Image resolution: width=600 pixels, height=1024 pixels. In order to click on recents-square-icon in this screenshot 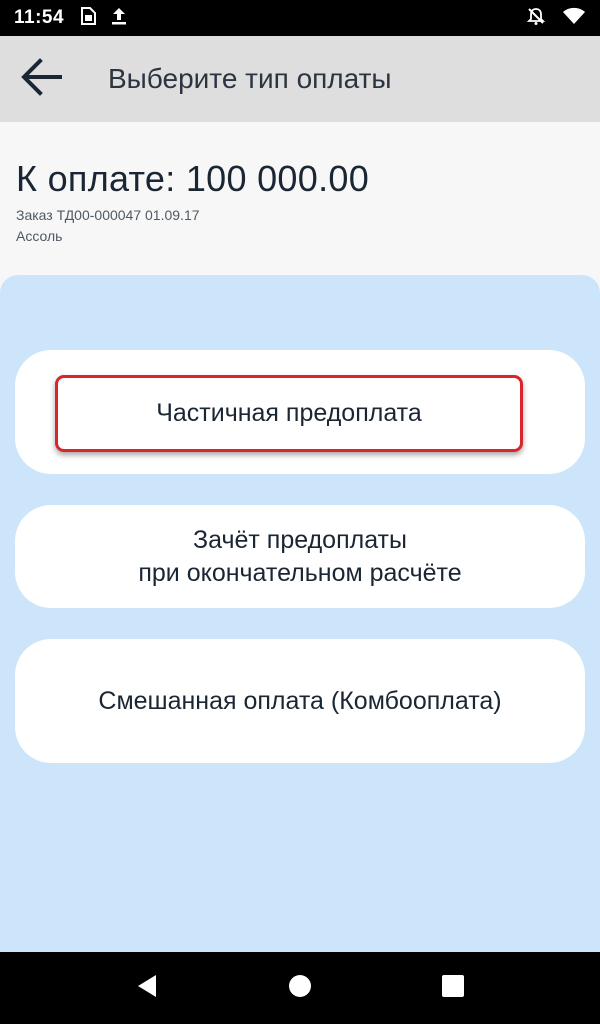, I will do `click(453, 988)`.